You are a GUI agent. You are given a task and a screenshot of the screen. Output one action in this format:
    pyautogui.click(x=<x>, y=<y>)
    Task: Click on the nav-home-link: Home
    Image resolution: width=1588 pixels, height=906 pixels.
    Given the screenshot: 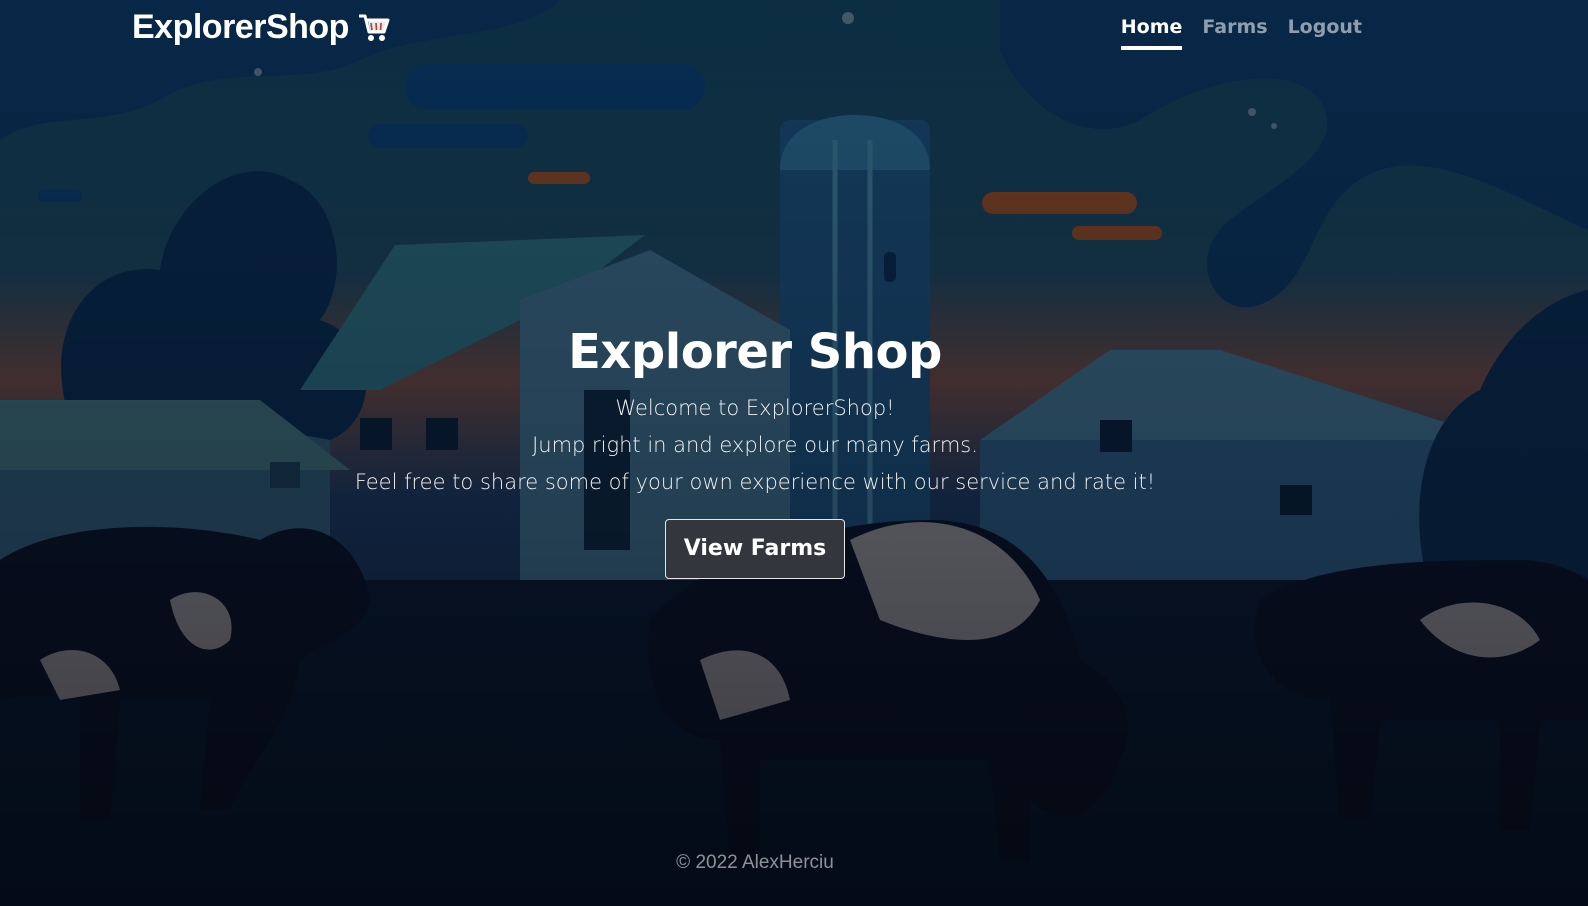 What is the action you would take?
    pyautogui.click(x=1151, y=33)
    